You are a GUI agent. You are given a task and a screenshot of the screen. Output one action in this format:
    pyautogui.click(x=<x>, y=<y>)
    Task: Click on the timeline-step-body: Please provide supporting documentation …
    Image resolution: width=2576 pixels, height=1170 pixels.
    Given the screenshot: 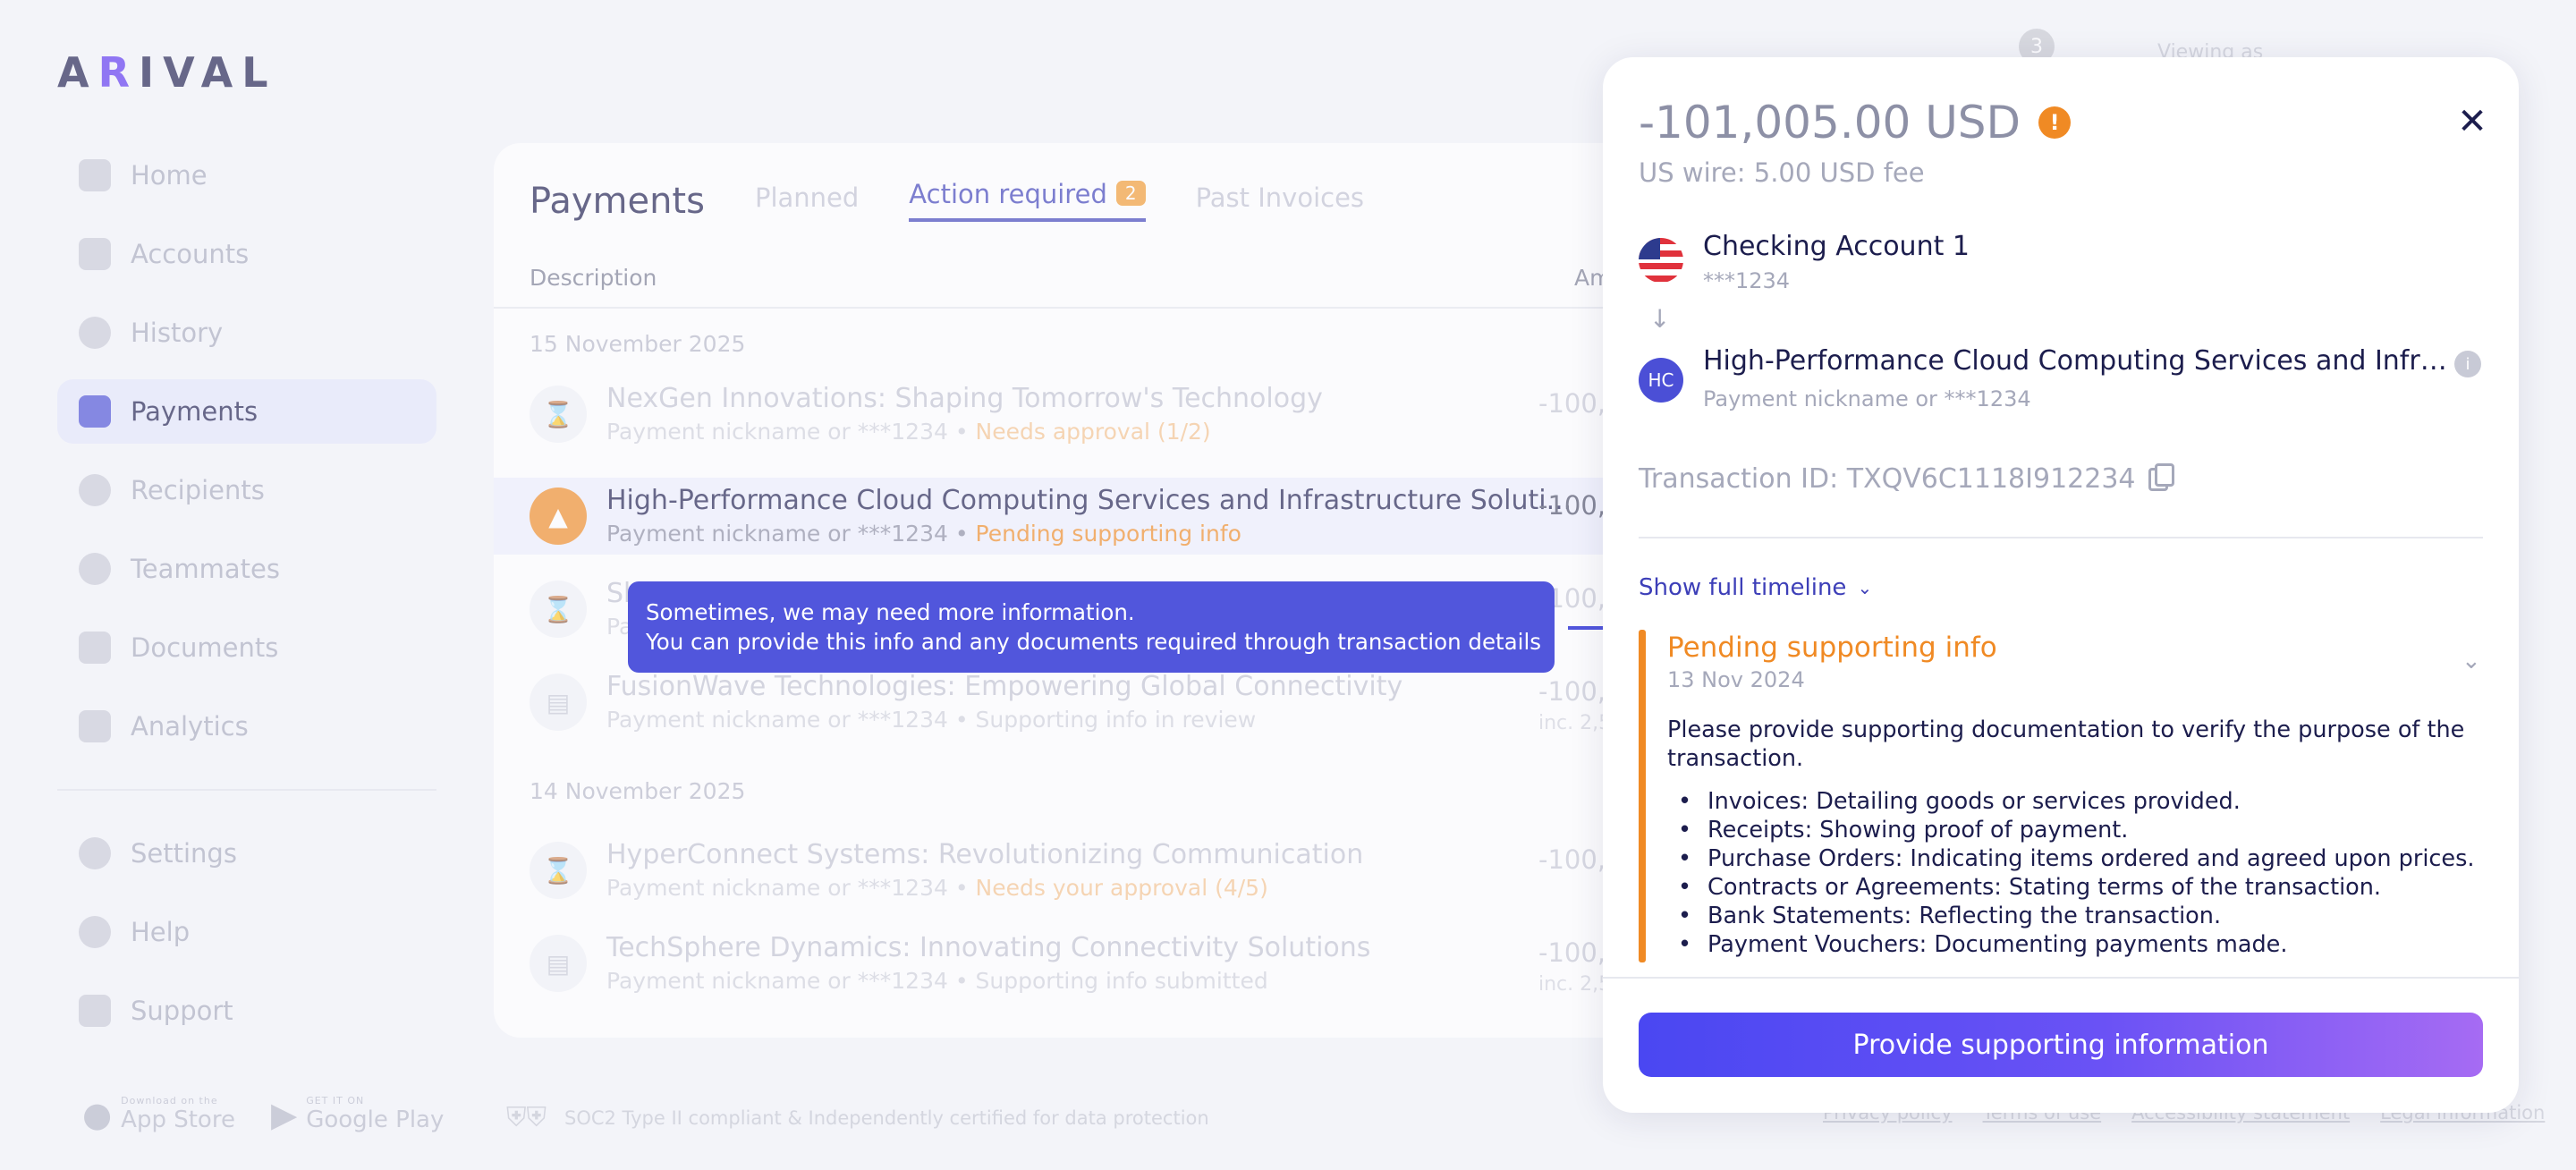 What is the action you would take?
    pyautogui.click(x=2066, y=744)
    